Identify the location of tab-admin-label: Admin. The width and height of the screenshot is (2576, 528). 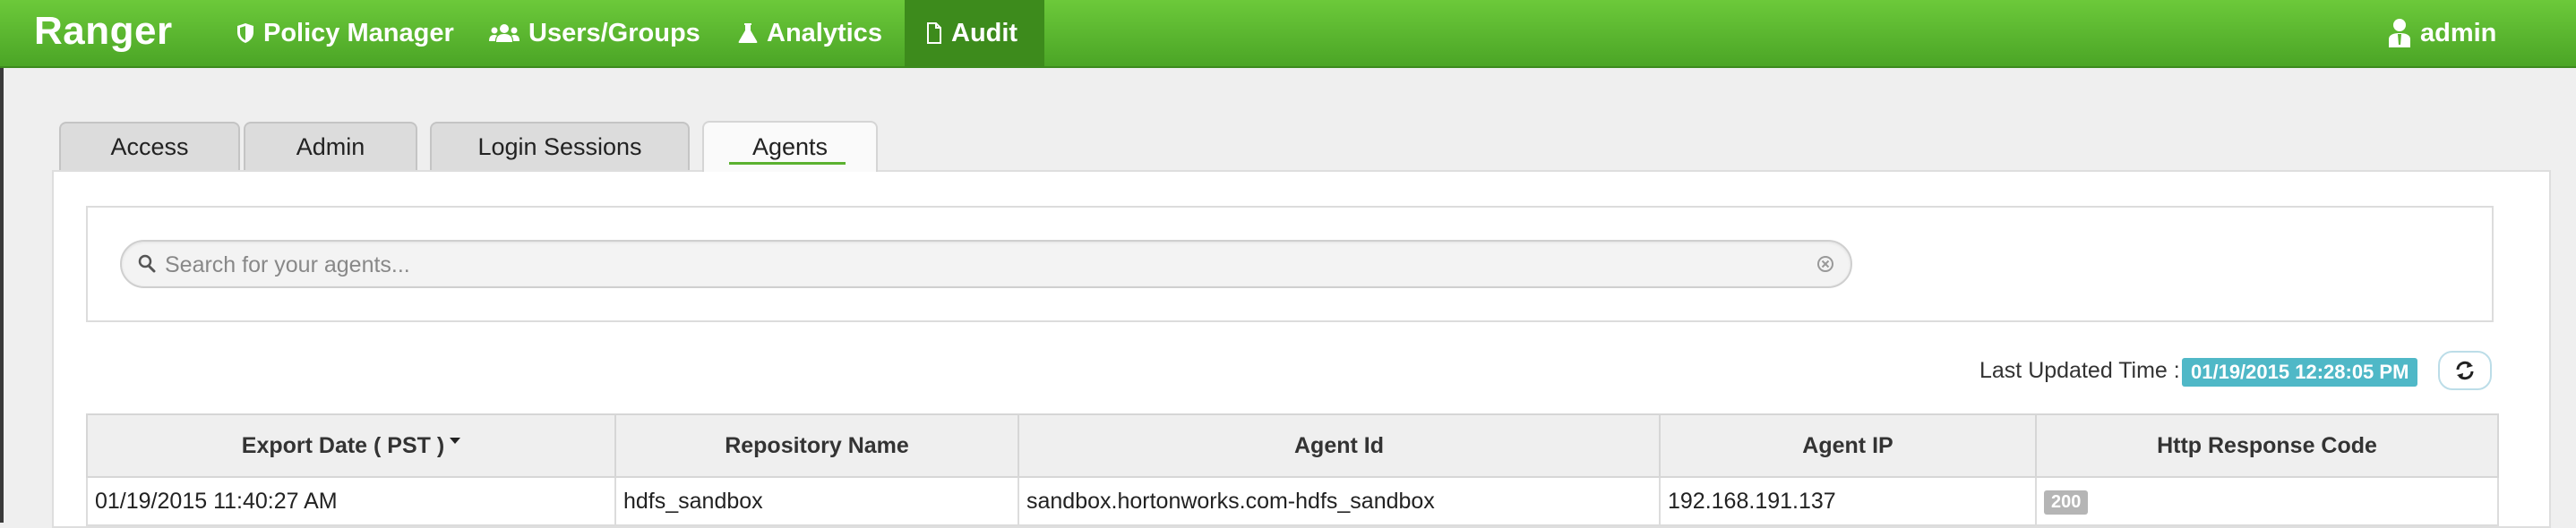
(330, 146).